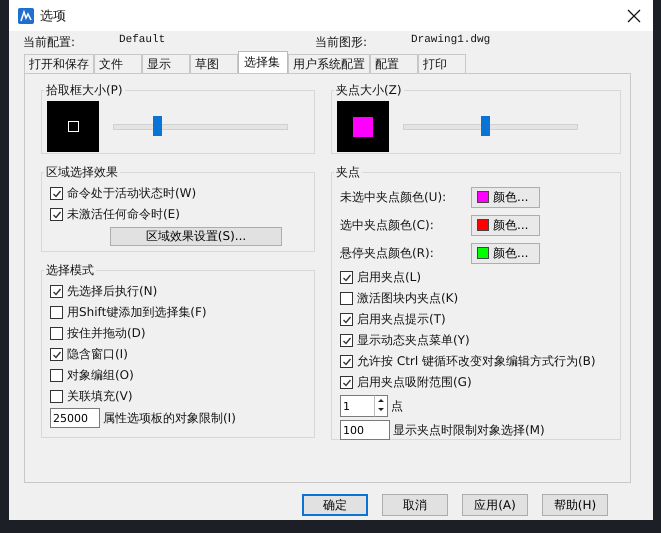 Image resolution: width=661 pixels, height=533 pixels. I want to click on spin-buttons, so click(381, 406).